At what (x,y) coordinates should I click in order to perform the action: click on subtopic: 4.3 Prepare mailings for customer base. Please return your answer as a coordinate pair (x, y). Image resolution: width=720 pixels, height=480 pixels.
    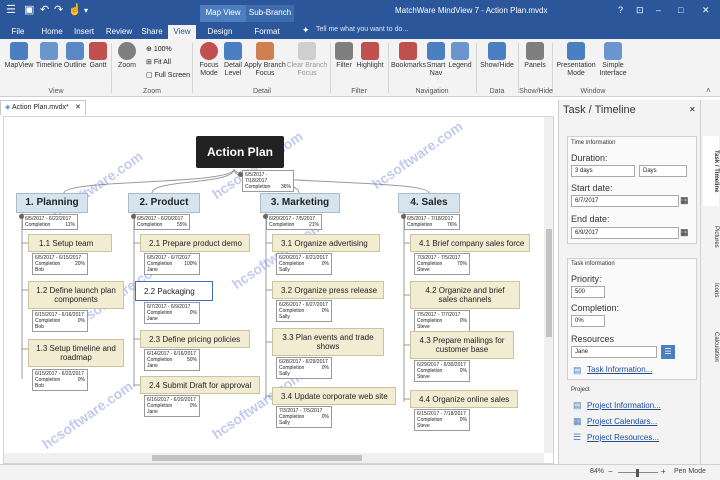
    Looking at the image, I should click on (462, 345).